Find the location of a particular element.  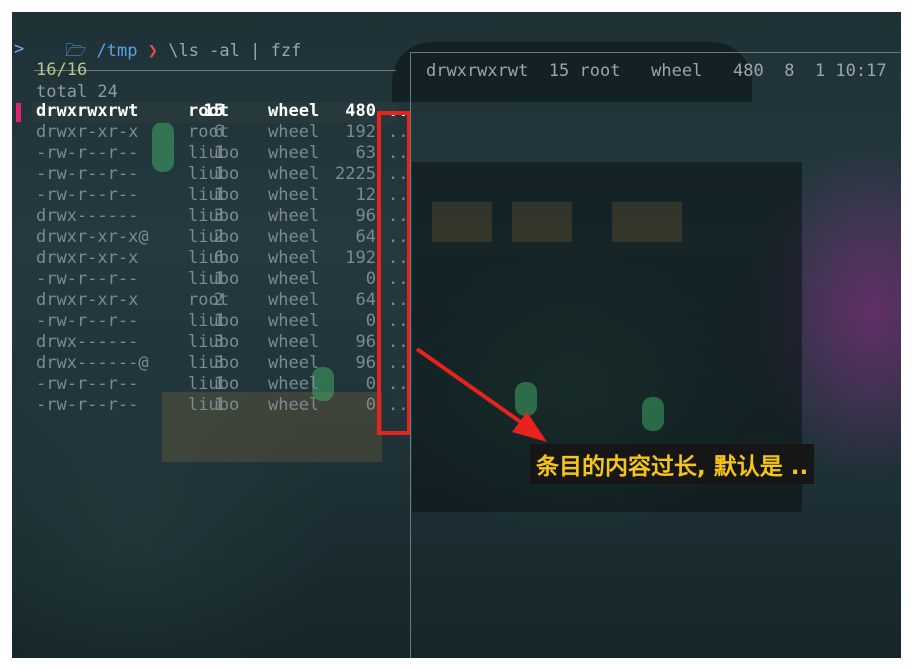

annotation-label: 条目的内容过长, 默认是 .. is located at coordinates (672, 464).